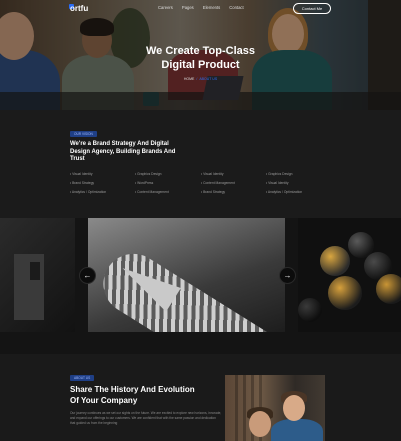  I want to click on history-heading: Share The History And Evolution, so click(132, 389).